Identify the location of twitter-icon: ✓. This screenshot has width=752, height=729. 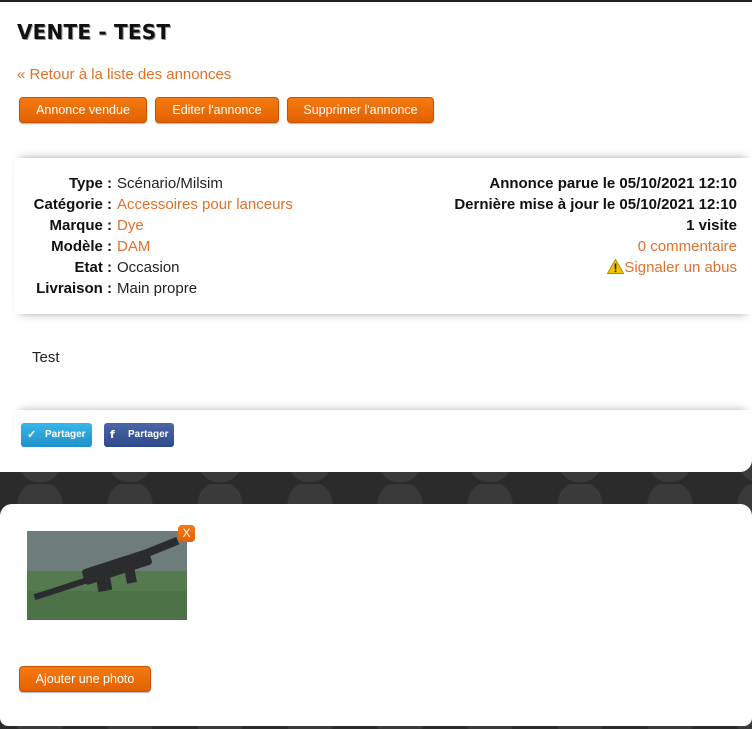
(32, 435).